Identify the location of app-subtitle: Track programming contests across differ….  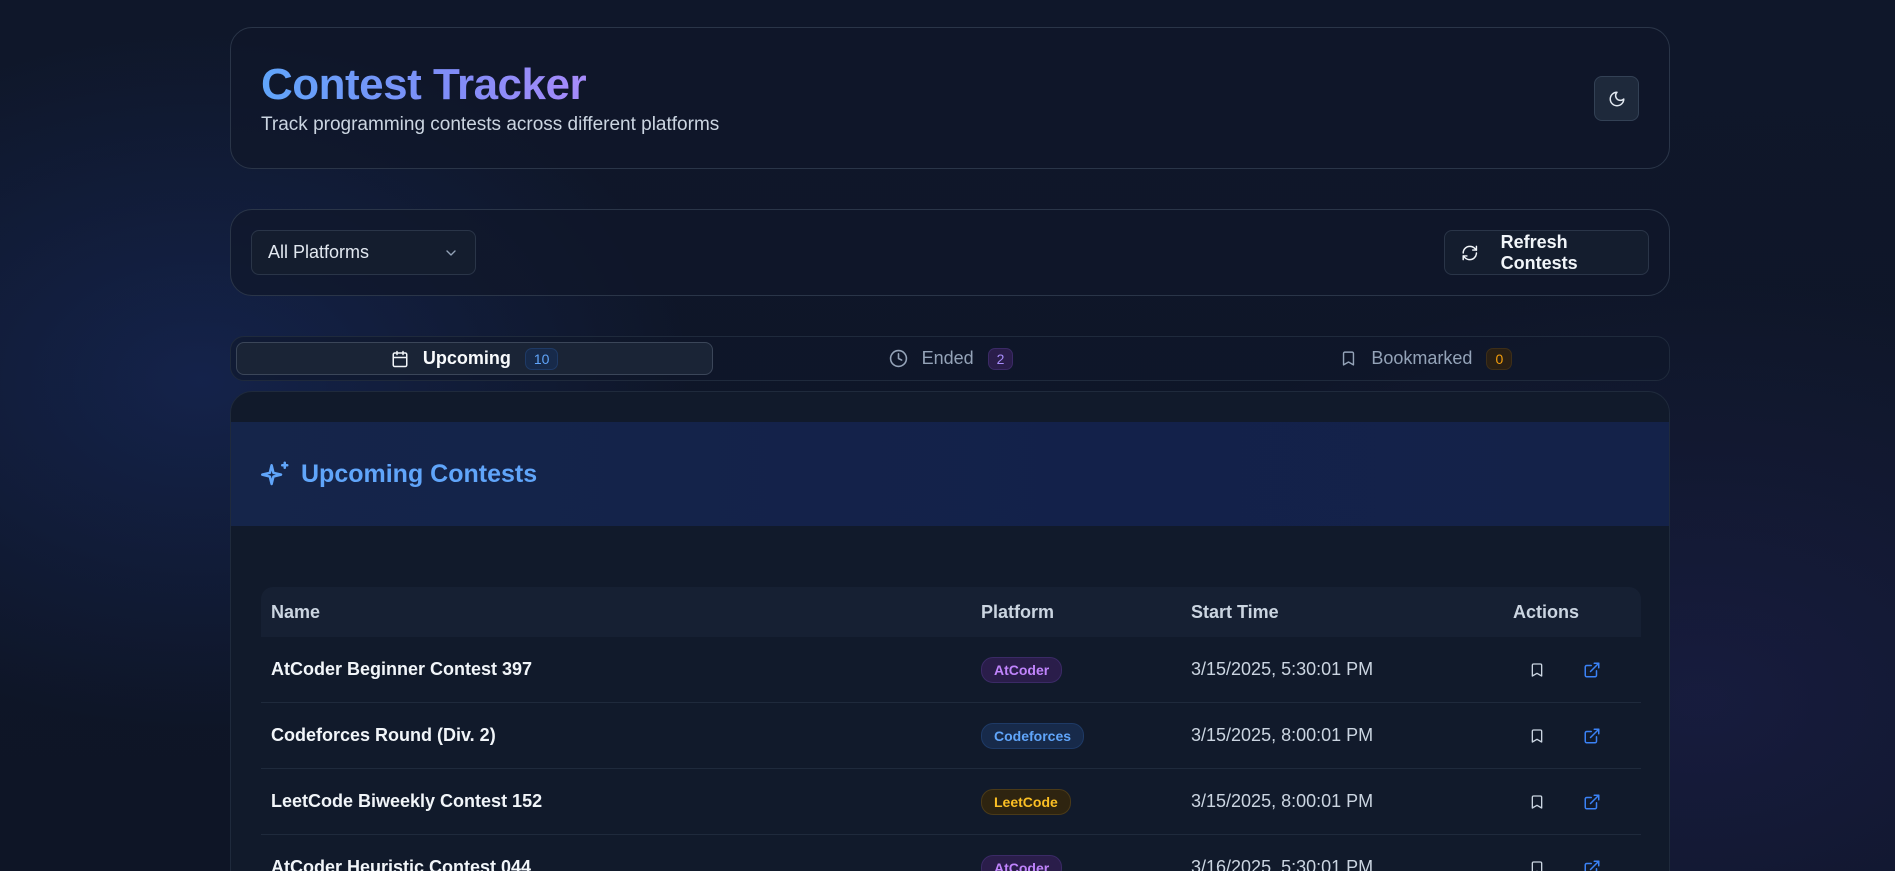
(490, 124).